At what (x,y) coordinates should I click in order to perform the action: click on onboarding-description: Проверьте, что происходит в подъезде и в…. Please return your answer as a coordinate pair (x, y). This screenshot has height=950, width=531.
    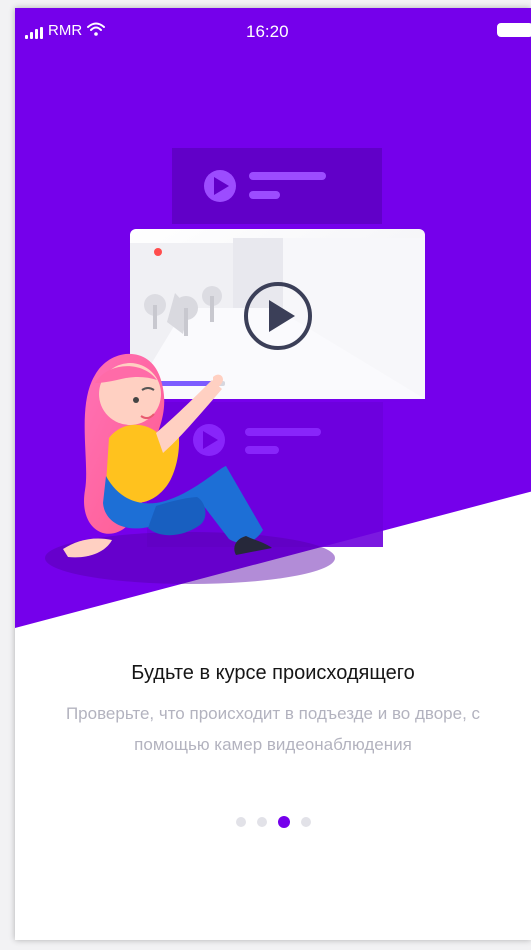
    Looking at the image, I should click on (273, 729).